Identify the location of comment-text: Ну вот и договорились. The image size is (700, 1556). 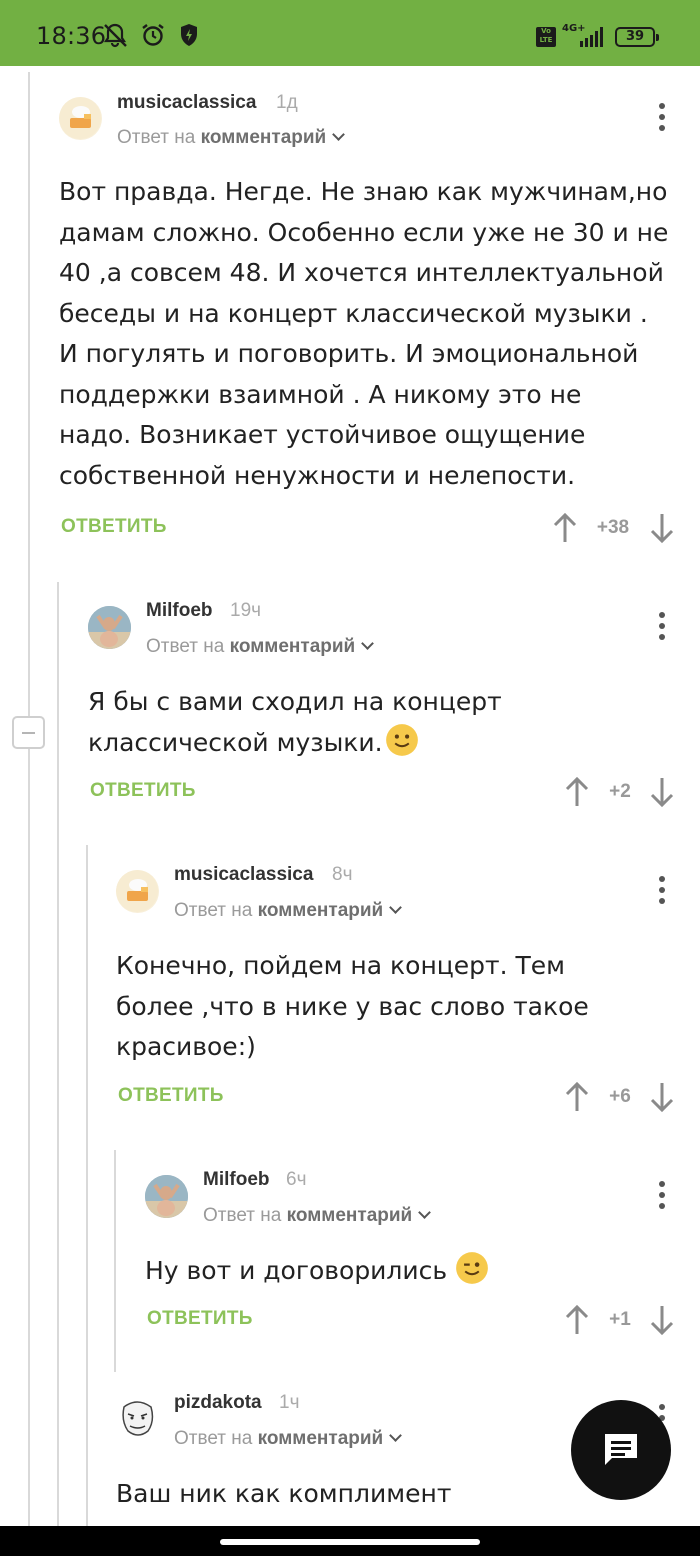
(395, 1271).